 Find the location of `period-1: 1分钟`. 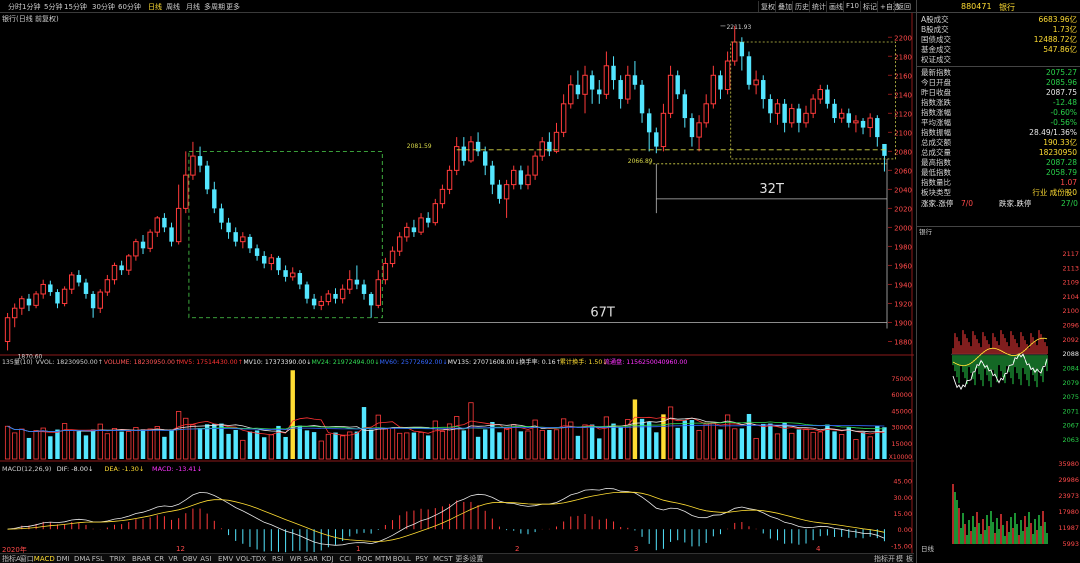

period-1: 1分钟 is located at coordinates (31, 7).